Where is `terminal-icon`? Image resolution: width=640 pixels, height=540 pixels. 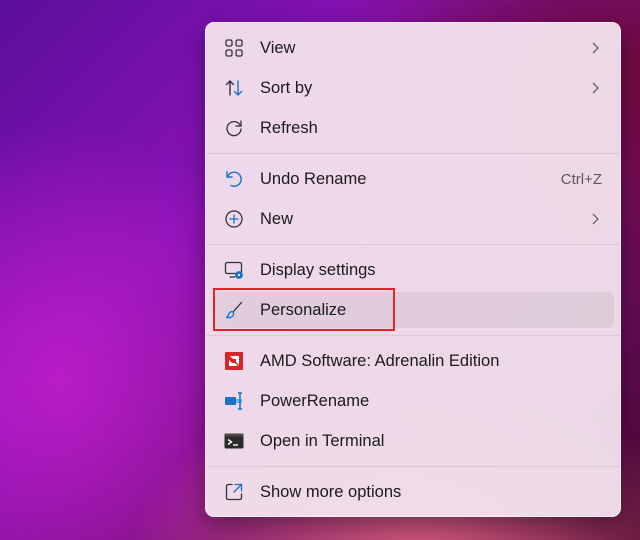
terminal-icon is located at coordinates (234, 441).